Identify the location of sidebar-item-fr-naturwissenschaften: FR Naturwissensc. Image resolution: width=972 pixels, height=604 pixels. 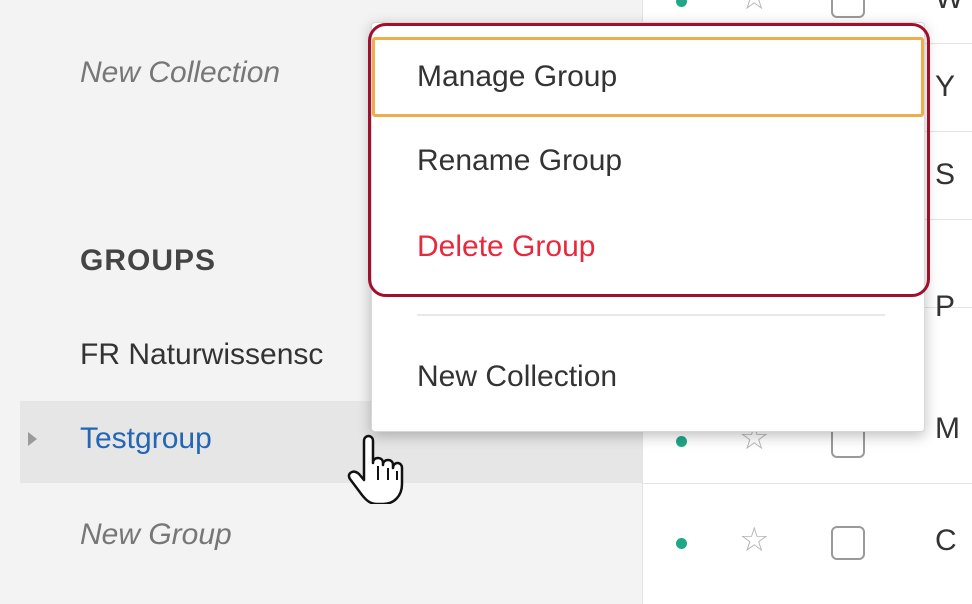
(201, 355).